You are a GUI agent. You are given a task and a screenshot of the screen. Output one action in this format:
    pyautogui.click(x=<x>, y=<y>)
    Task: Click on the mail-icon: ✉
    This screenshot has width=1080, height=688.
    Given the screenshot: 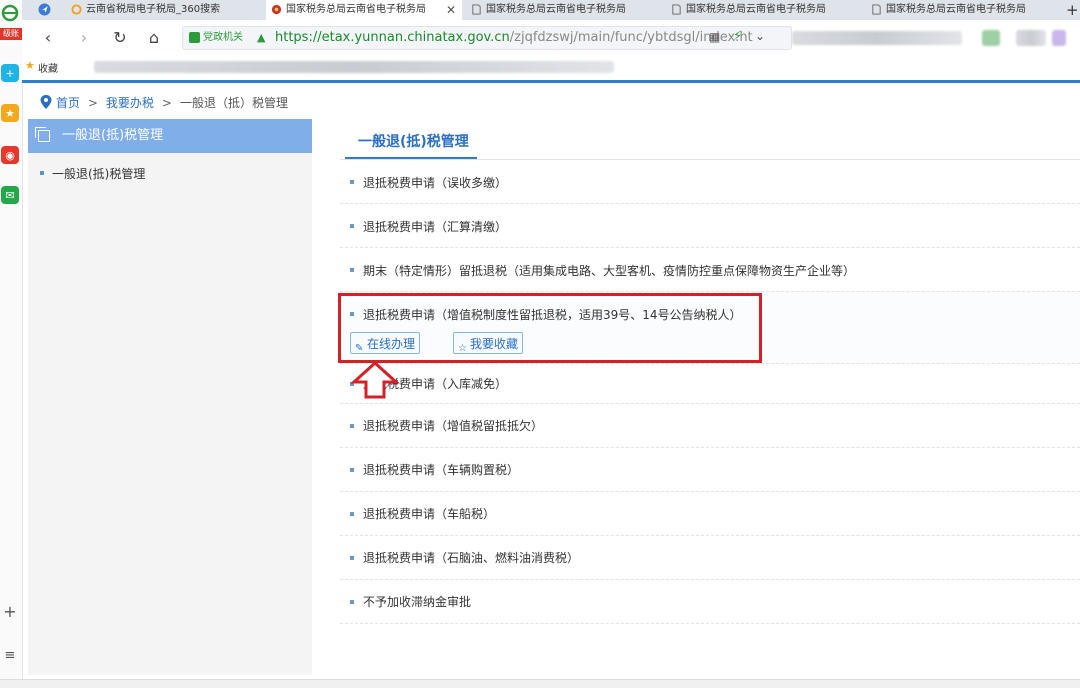 What is the action you would take?
    pyautogui.click(x=10, y=195)
    